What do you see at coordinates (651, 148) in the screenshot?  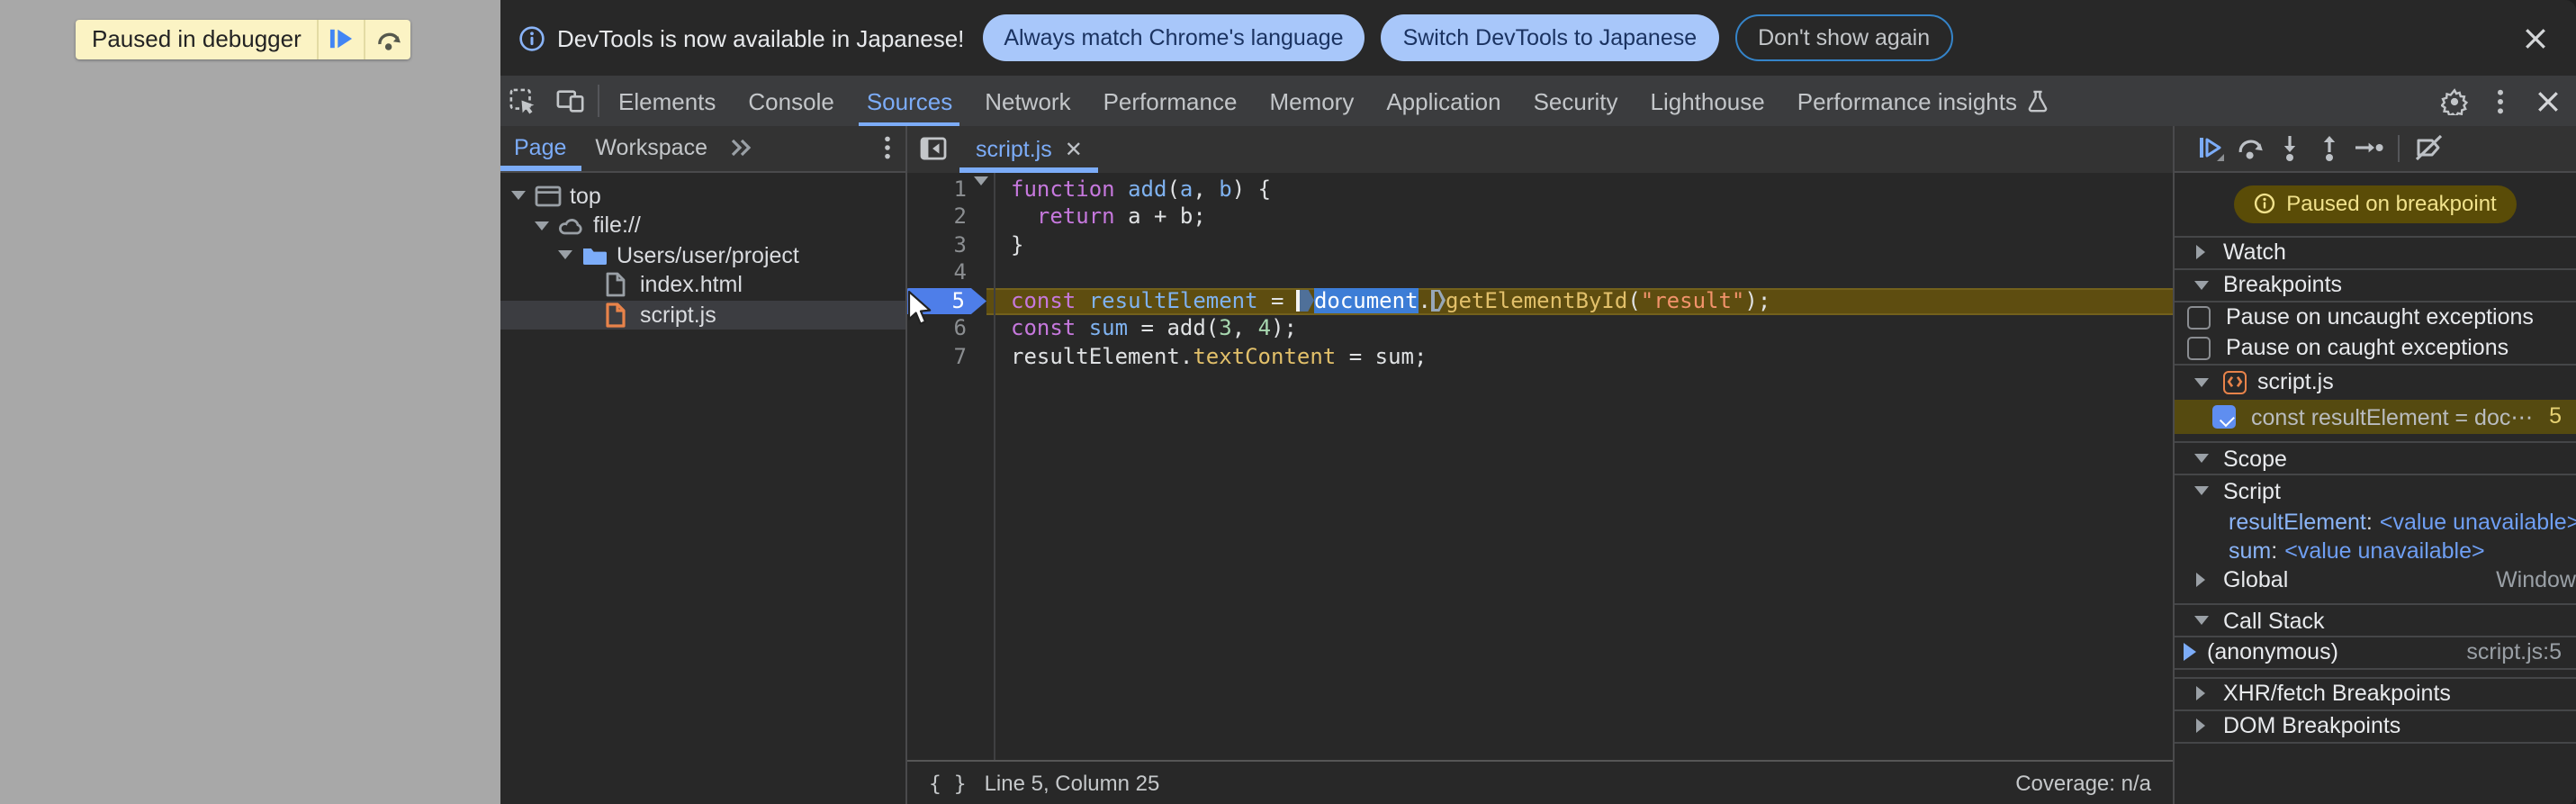 I see `tab-workspace: Workspace` at bounding box center [651, 148].